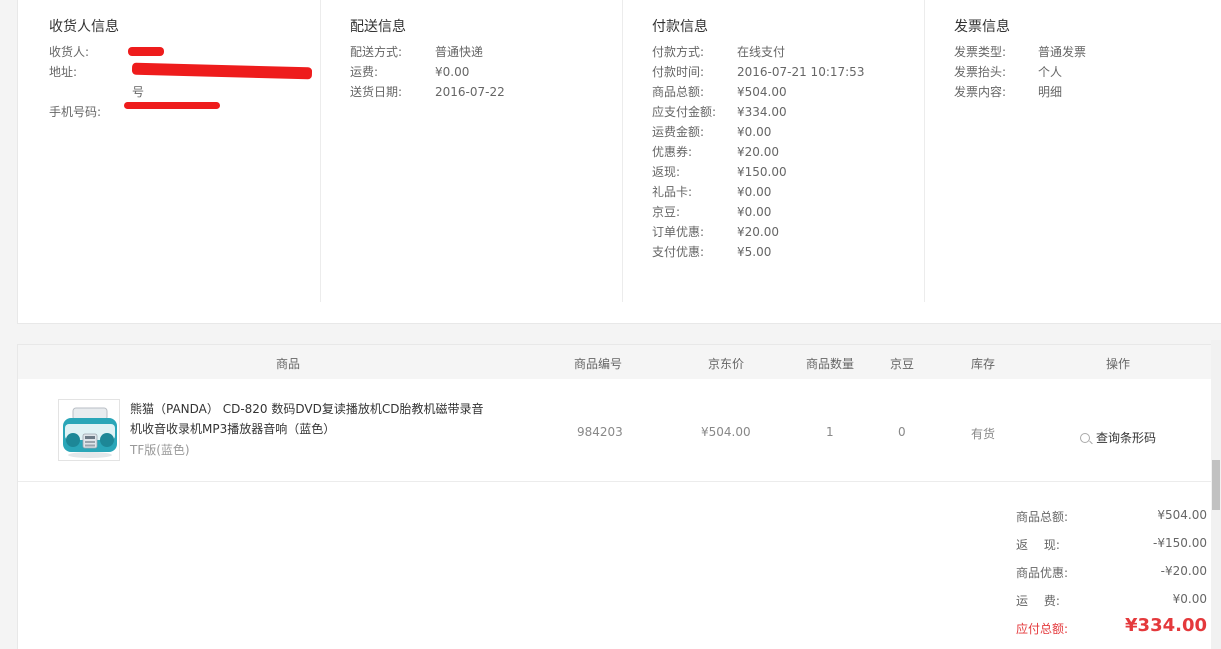  What do you see at coordinates (761, 52) in the screenshot?
I see `payment-value: 在线支付` at bounding box center [761, 52].